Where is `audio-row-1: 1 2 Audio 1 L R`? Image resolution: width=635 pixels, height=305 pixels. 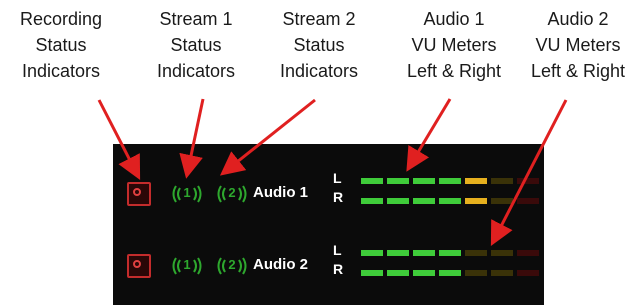
audio-row-1: 1 2 Audio 1 L R is located at coordinates (328, 194).